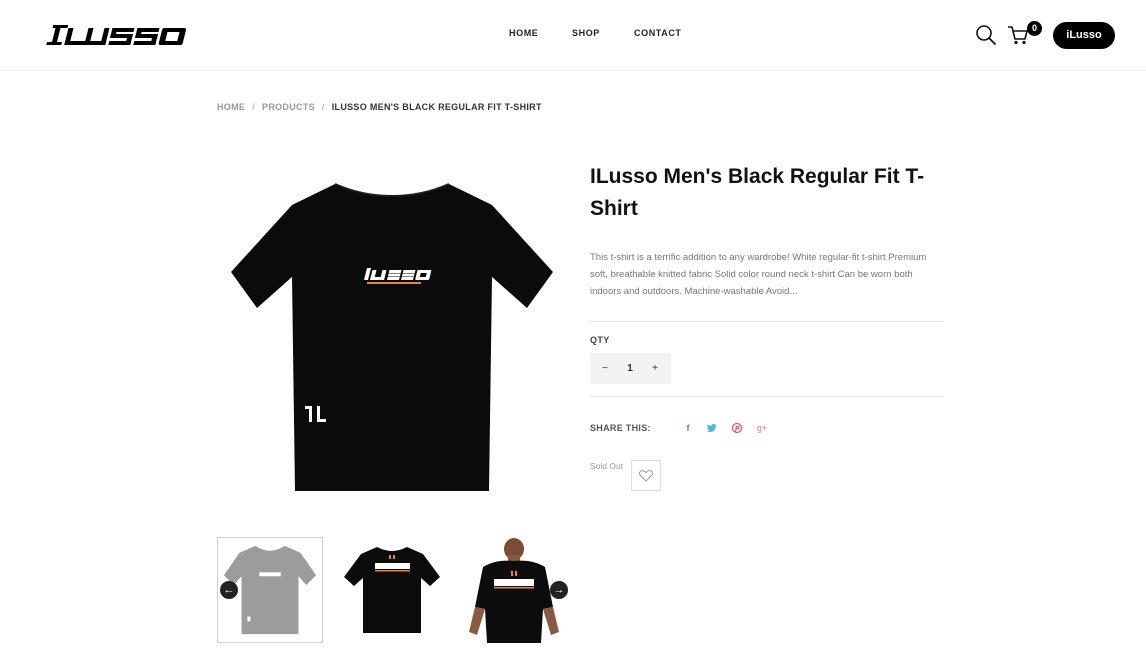 The image size is (1146, 667). I want to click on quantity-increase-button: +, so click(655, 368).